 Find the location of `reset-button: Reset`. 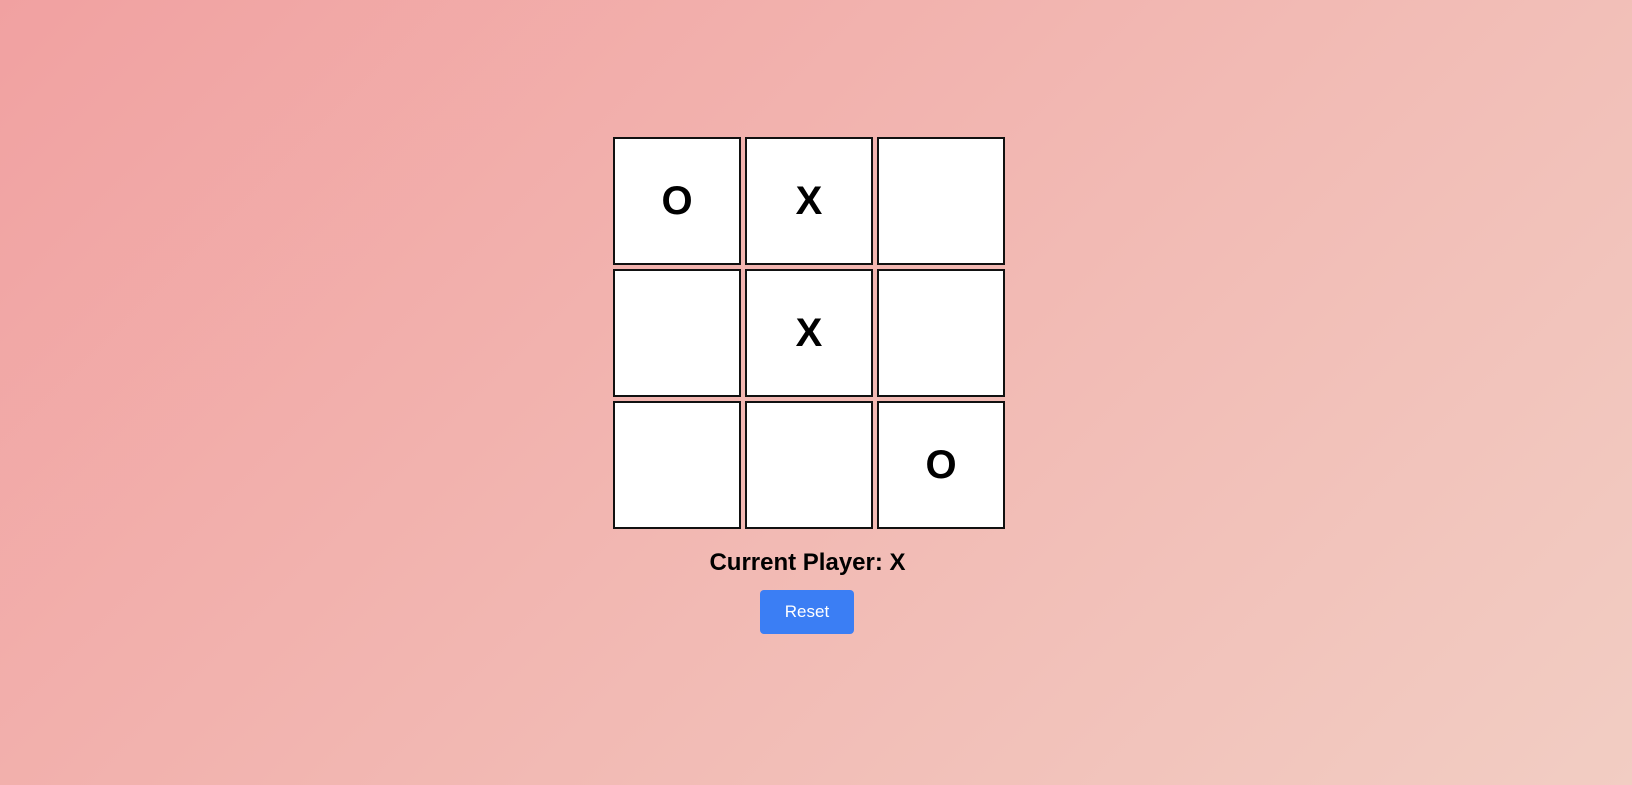

reset-button: Reset is located at coordinates (807, 612).